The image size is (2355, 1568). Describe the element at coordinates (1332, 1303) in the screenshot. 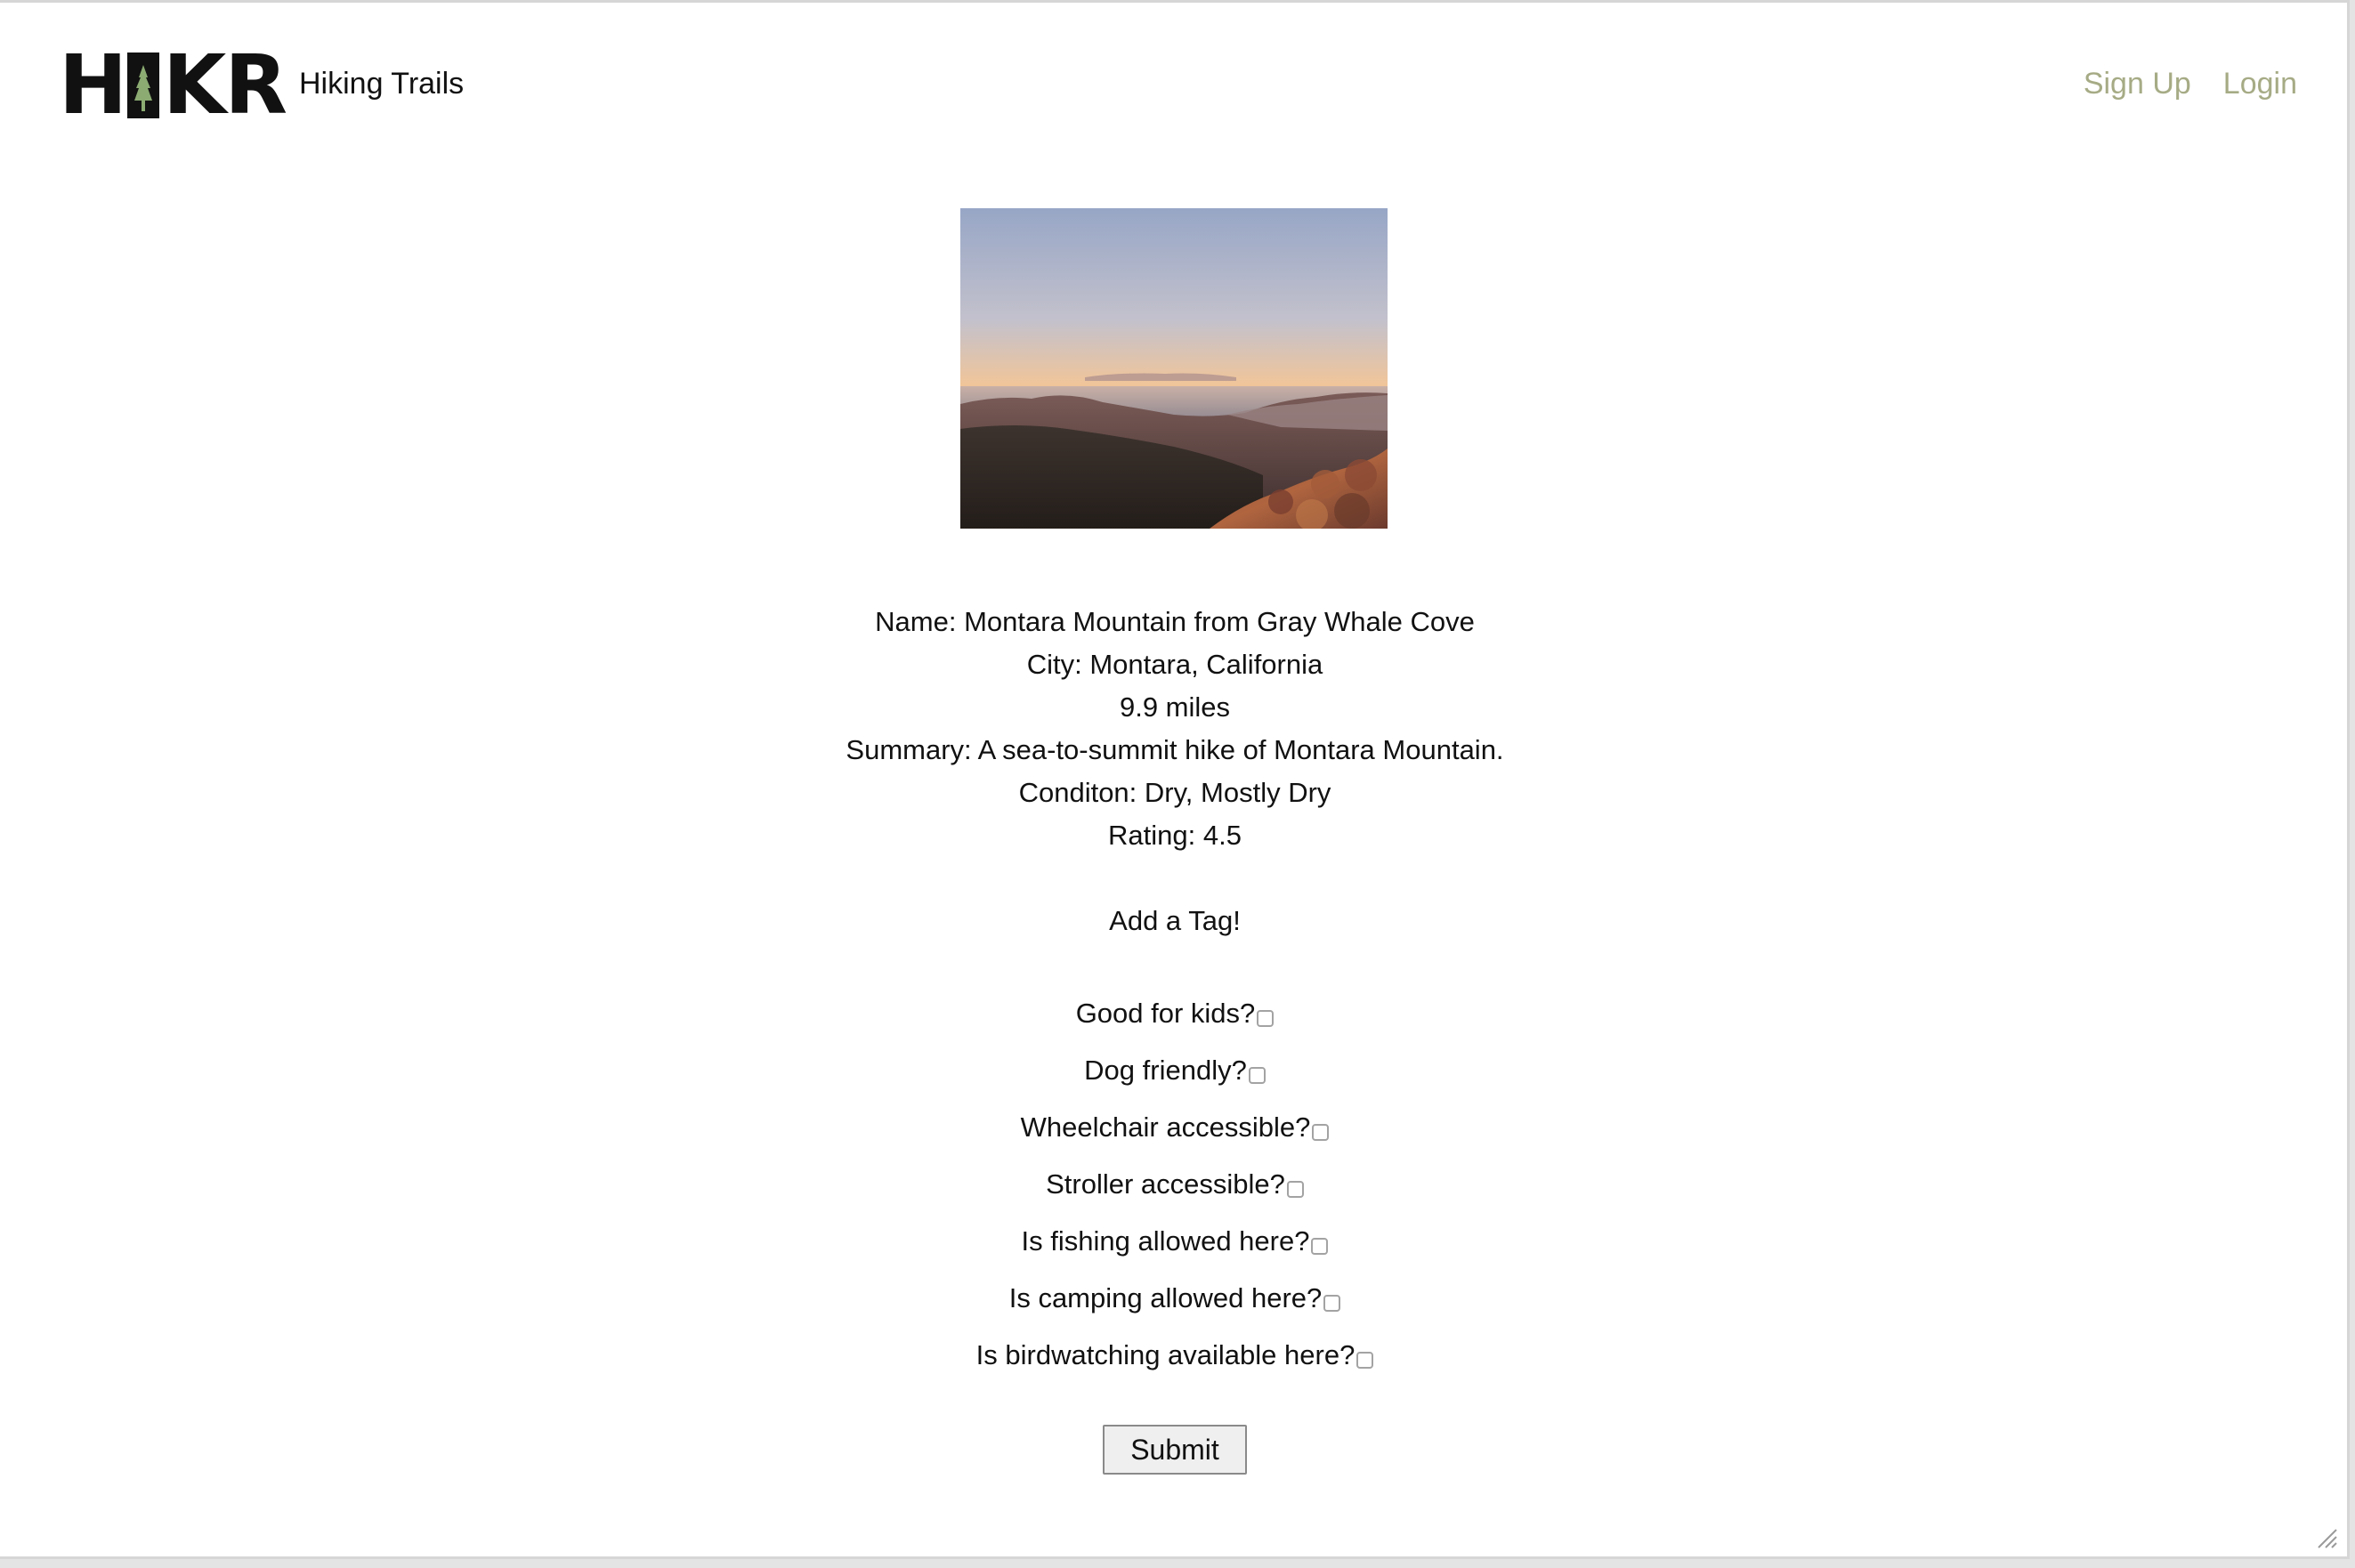

I see `camping-checkbox` at that location.